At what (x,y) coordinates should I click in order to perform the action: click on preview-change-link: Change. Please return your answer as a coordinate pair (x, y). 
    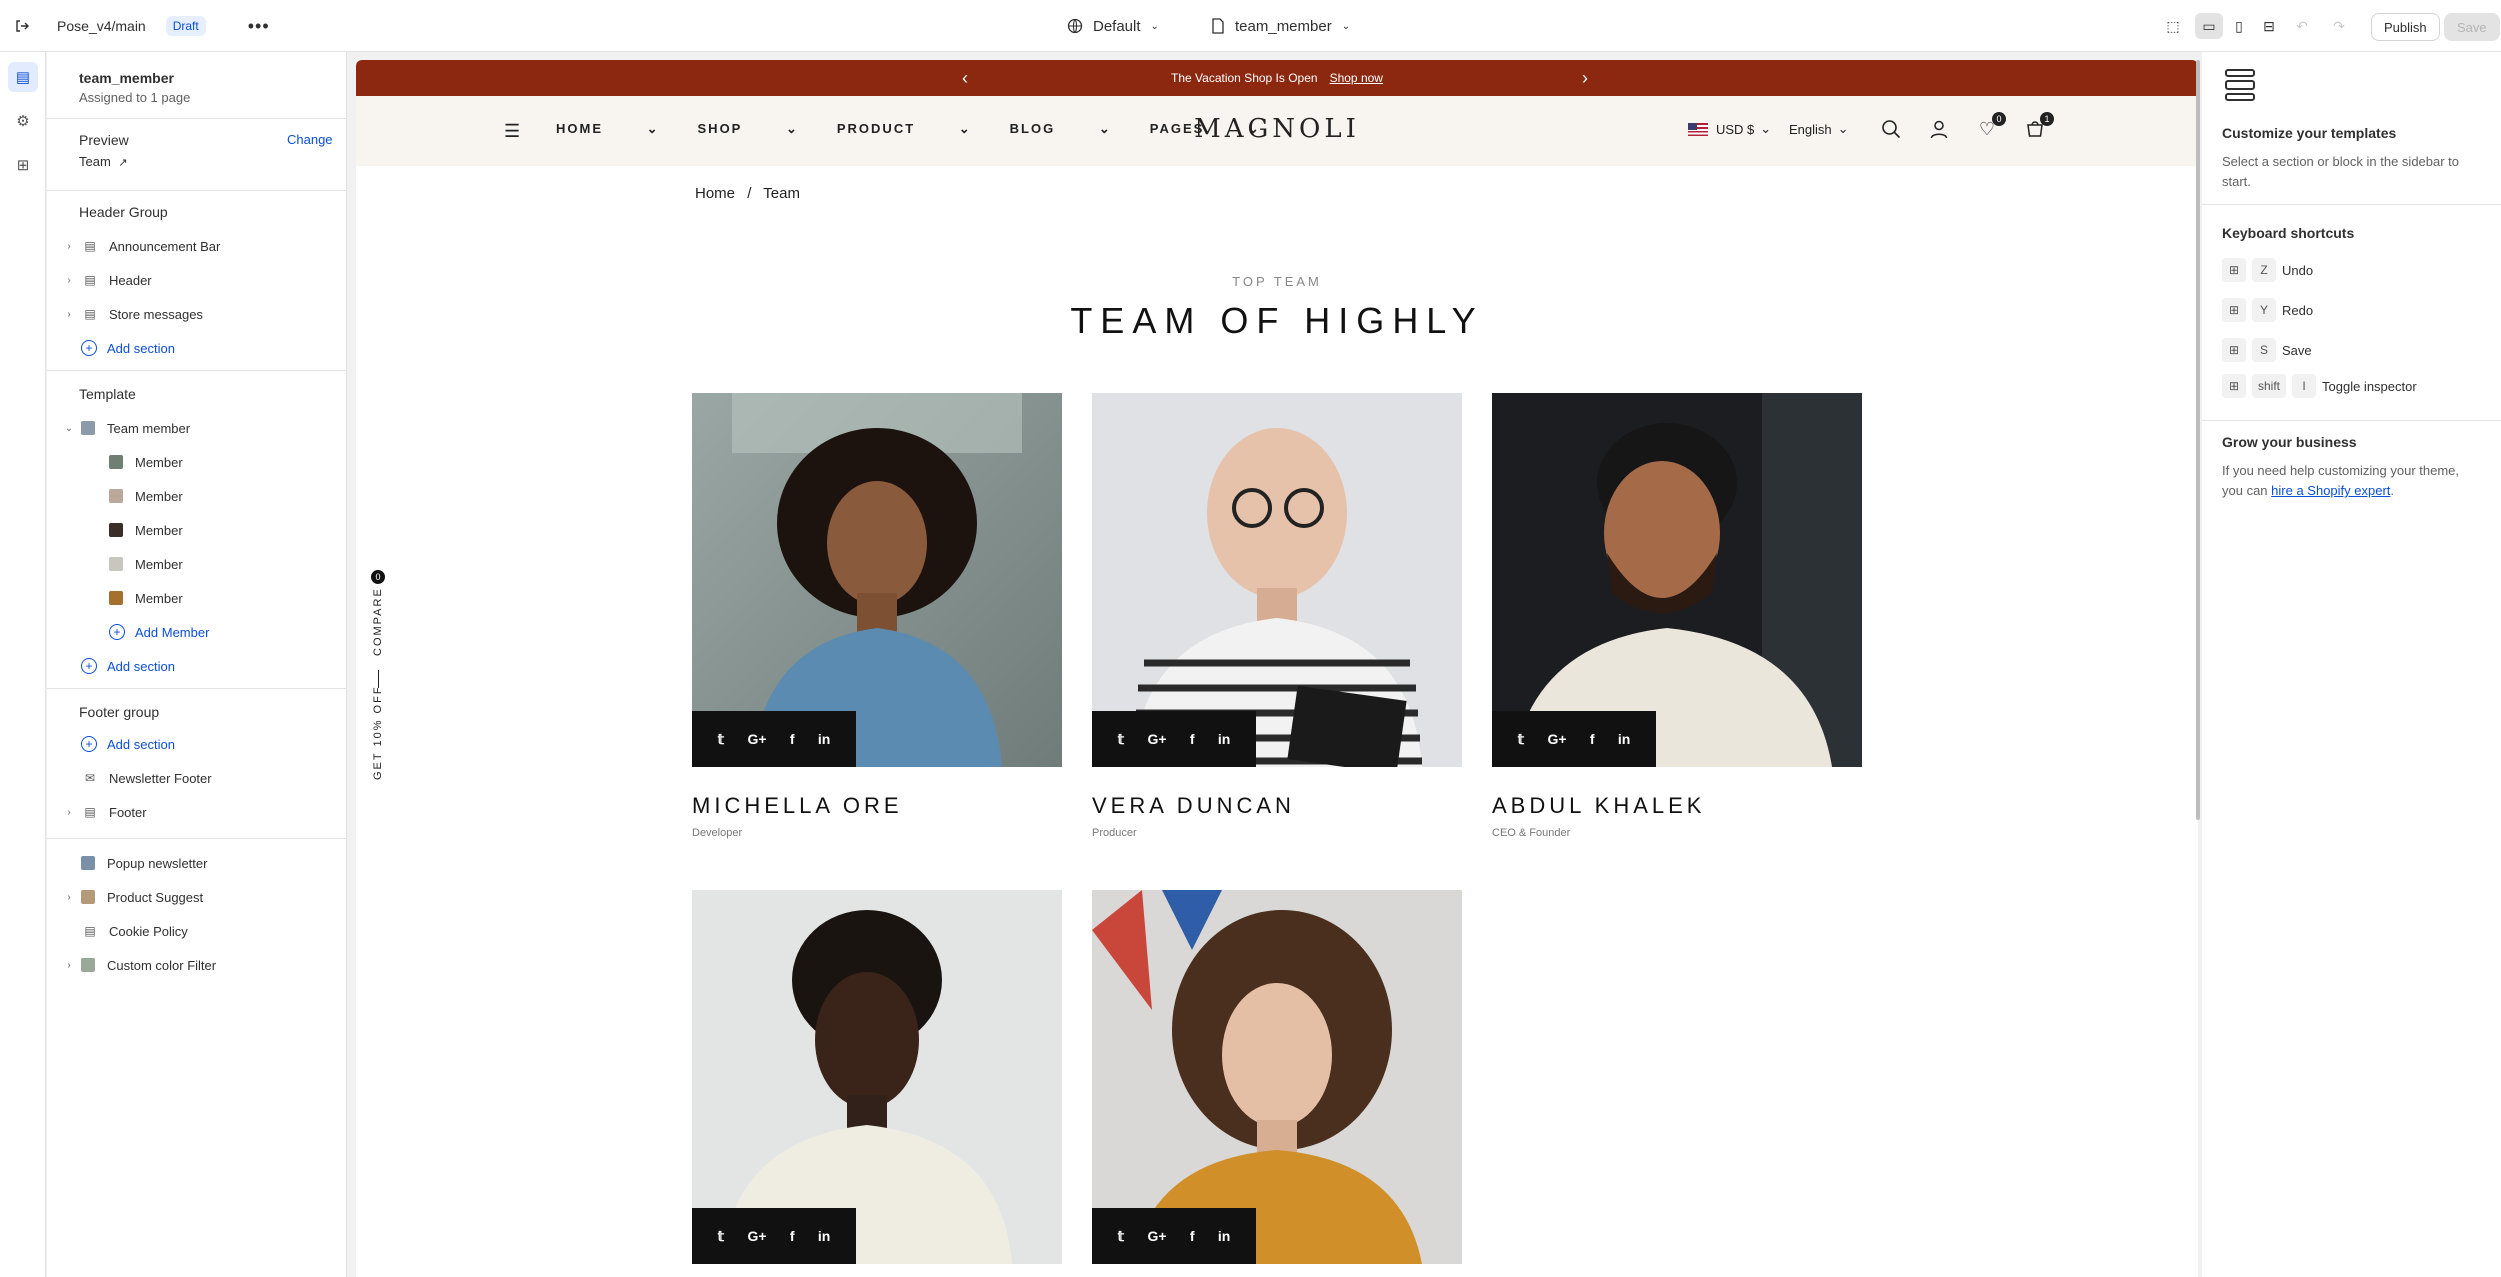
    Looking at the image, I should click on (310, 139).